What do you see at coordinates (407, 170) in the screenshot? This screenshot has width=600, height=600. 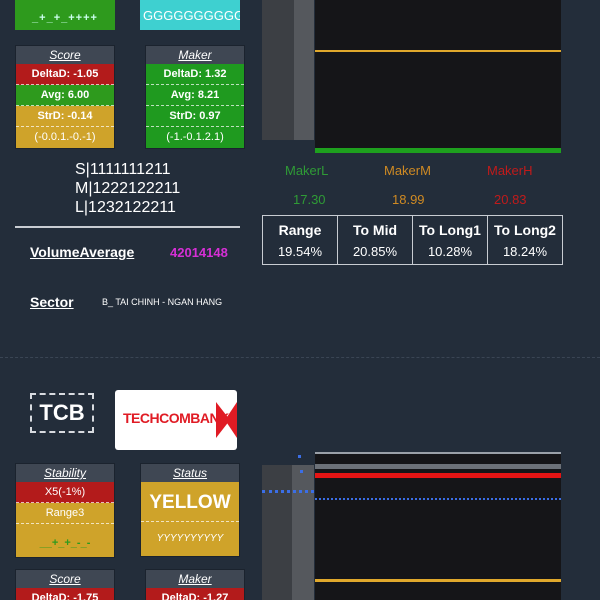 I see `maker-mid-label: MakerM` at bounding box center [407, 170].